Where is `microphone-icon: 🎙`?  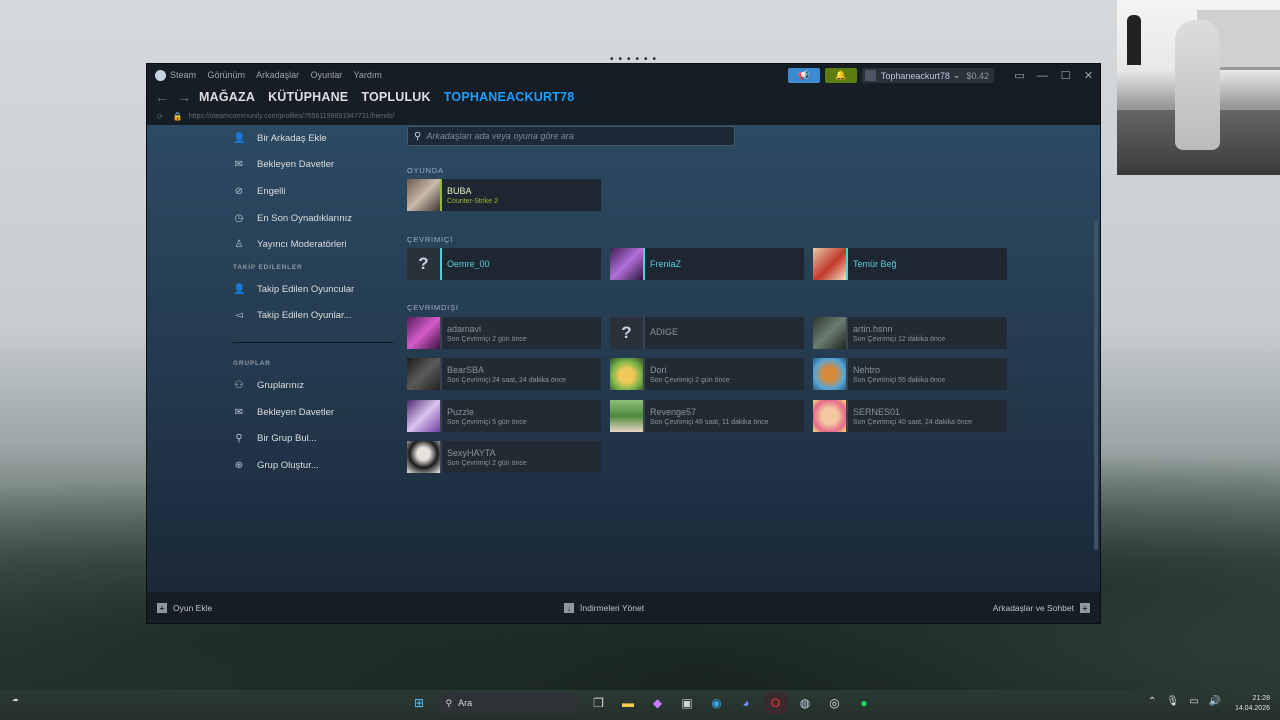
microphone-icon: 🎙 is located at coordinates (1172, 701).